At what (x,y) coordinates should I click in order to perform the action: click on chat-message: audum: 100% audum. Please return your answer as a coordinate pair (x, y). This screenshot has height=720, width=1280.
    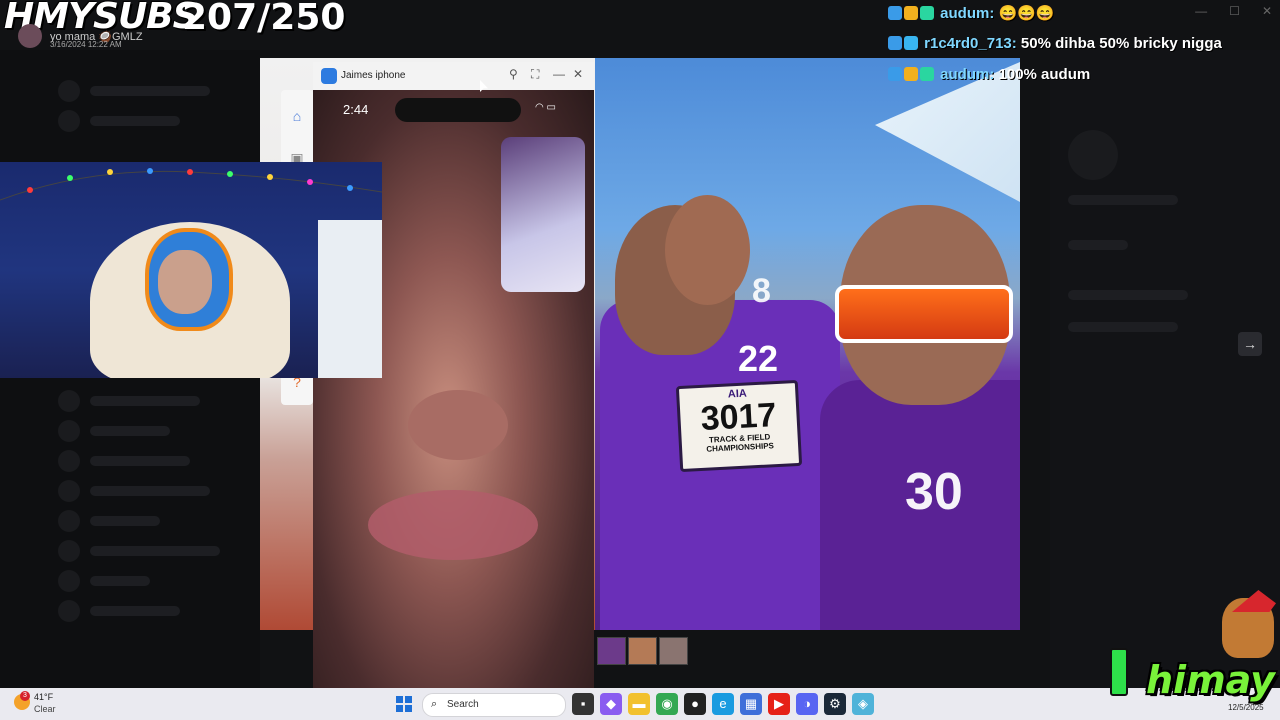
    Looking at the image, I should click on (989, 74).